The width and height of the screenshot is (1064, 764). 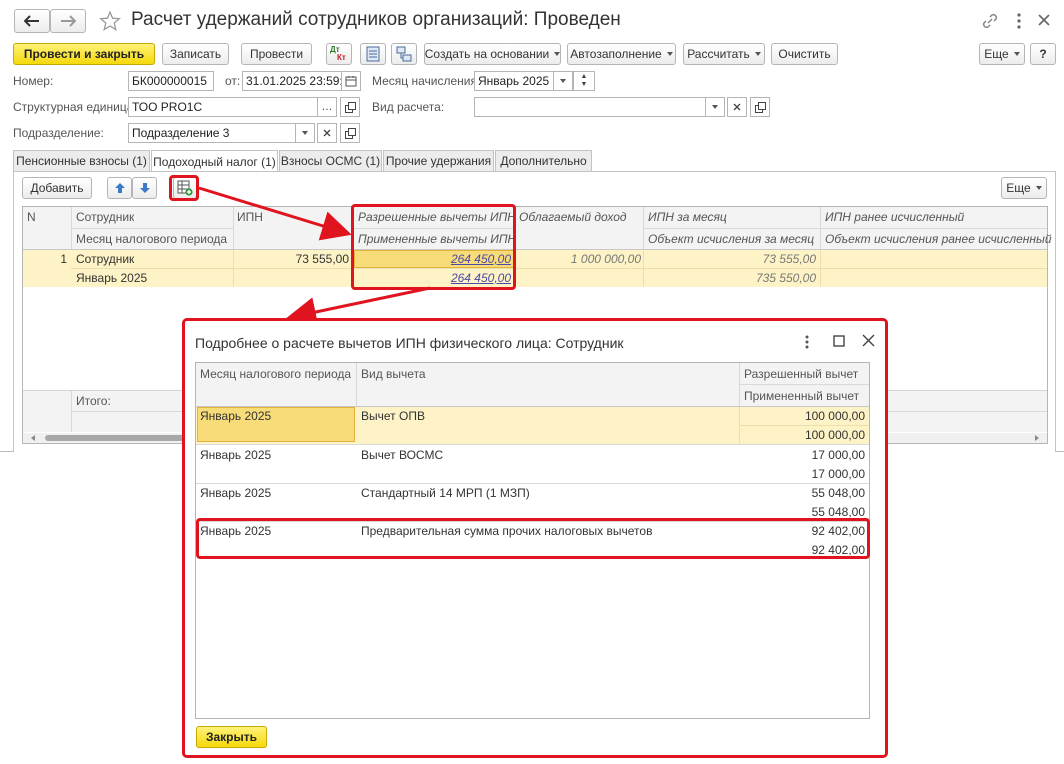 What do you see at coordinates (445, 493) in the screenshot?
I see `dlg-row-3-type: Стандартный 14 МРП (1 МЗП)` at bounding box center [445, 493].